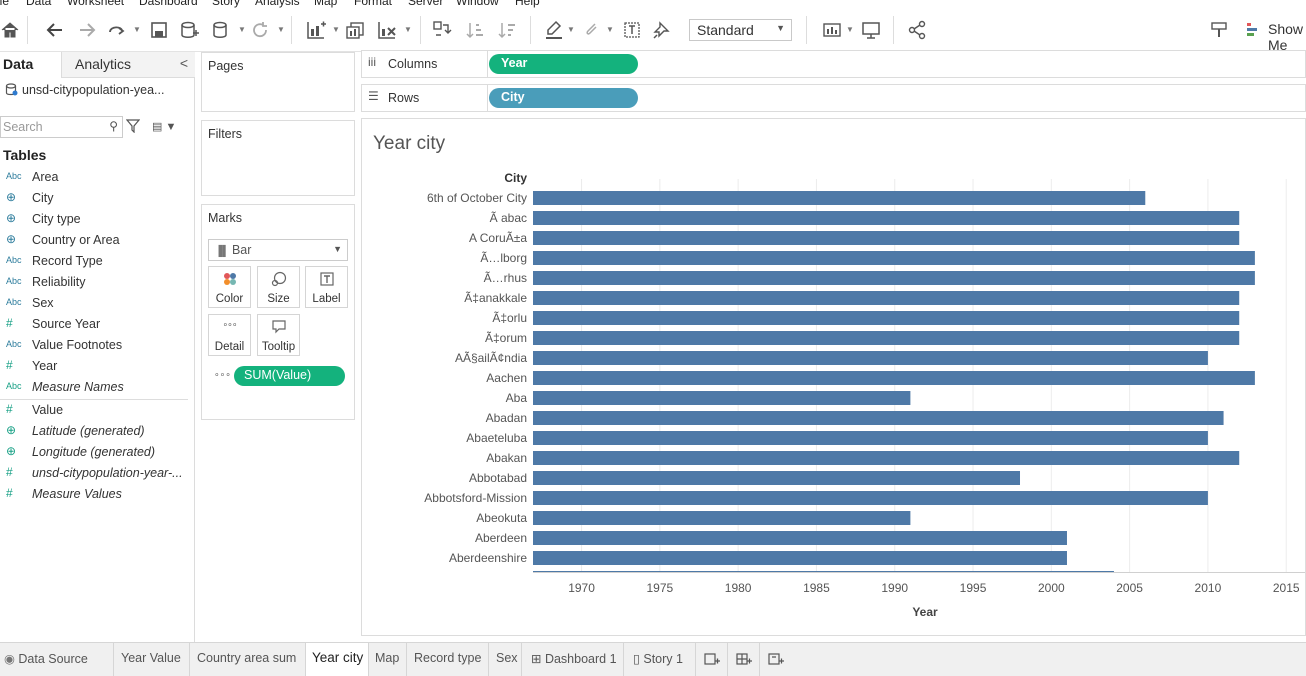  I want to click on field-item: Abc Area, so click(95, 178).